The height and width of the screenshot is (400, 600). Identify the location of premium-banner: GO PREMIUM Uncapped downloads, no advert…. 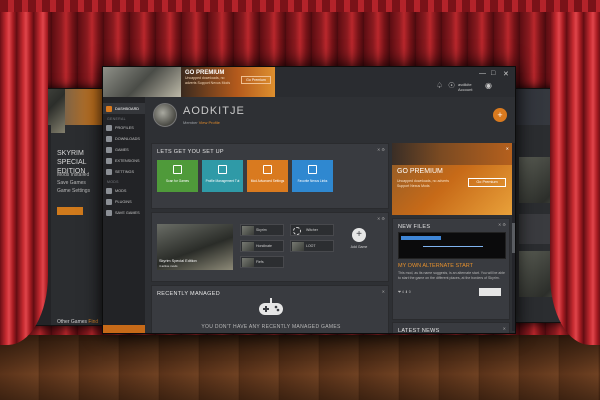
(228, 82).